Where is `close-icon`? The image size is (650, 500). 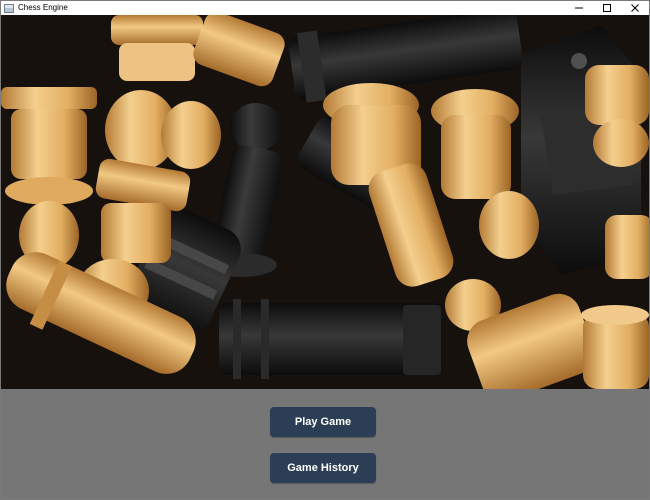 close-icon is located at coordinates (635, 8).